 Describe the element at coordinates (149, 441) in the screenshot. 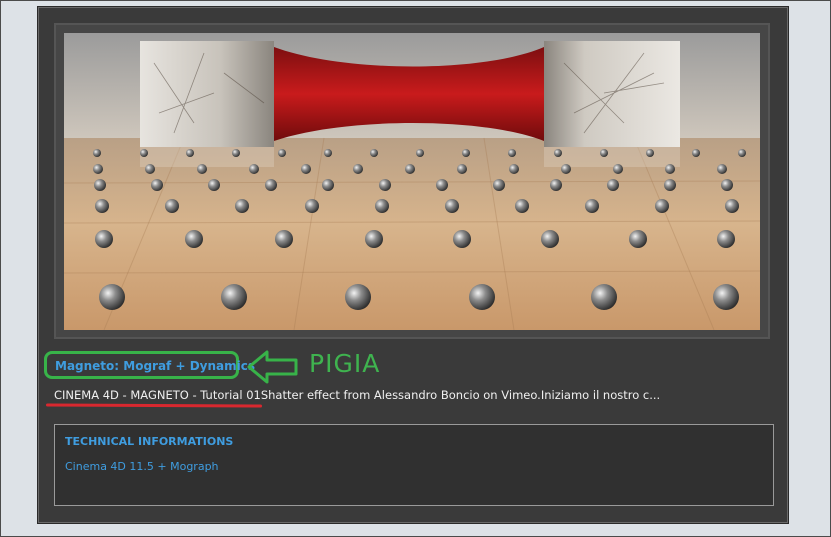

I see `technical-info-heading: TECHNICAL INFORMATIONS` at that location.